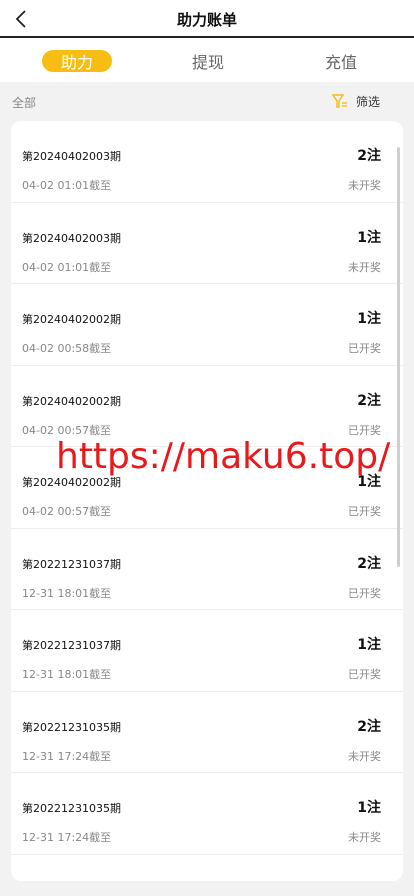  Describe the element at coordinates (207, 569) in the screenshot. I see `list-item: 第20221231037期 2注 12-31 18:01截至 已开奖` at that location.